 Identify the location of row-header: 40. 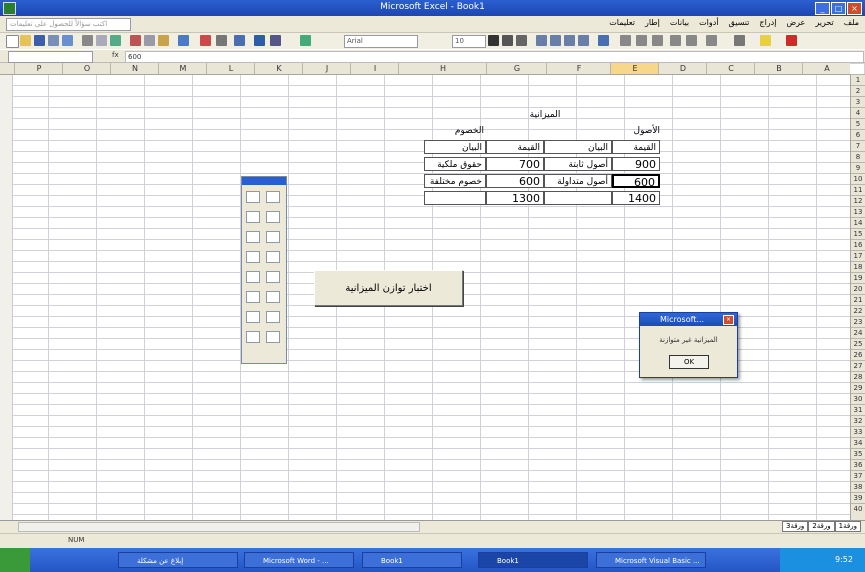
(858, 509).